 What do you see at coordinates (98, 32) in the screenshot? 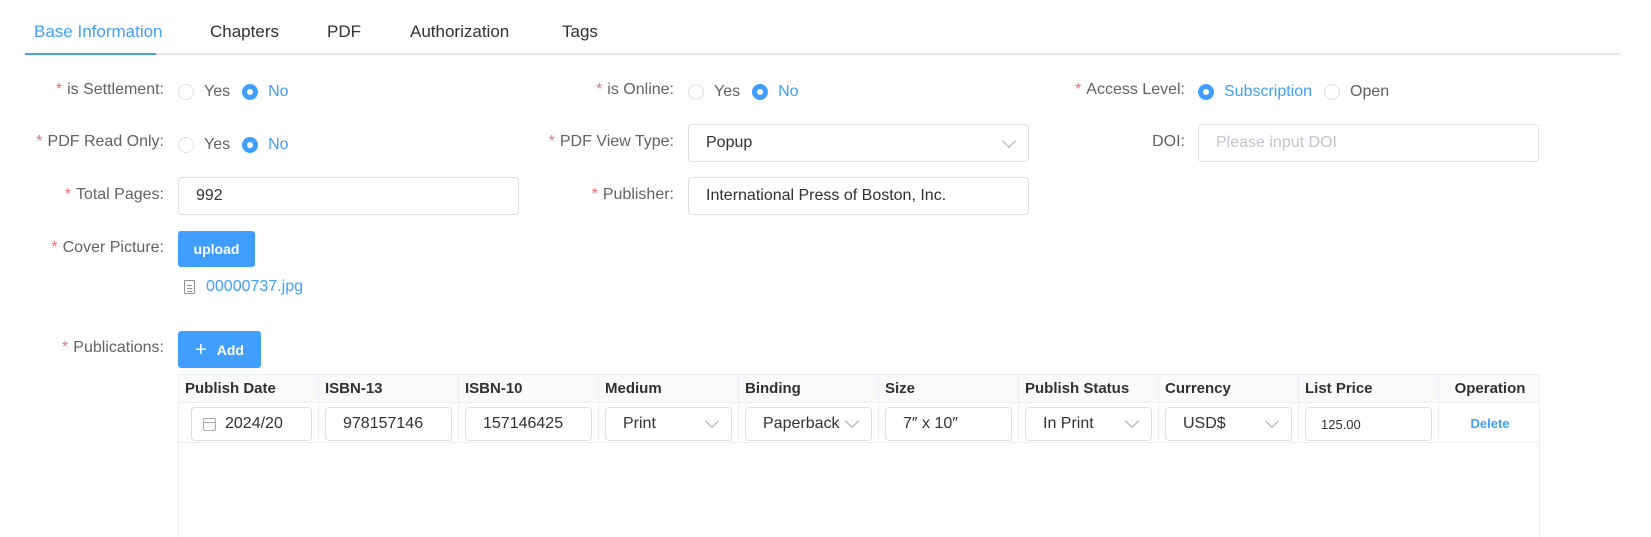
I see `tab-base-information: Base Information` at bounding box center [98, 32].